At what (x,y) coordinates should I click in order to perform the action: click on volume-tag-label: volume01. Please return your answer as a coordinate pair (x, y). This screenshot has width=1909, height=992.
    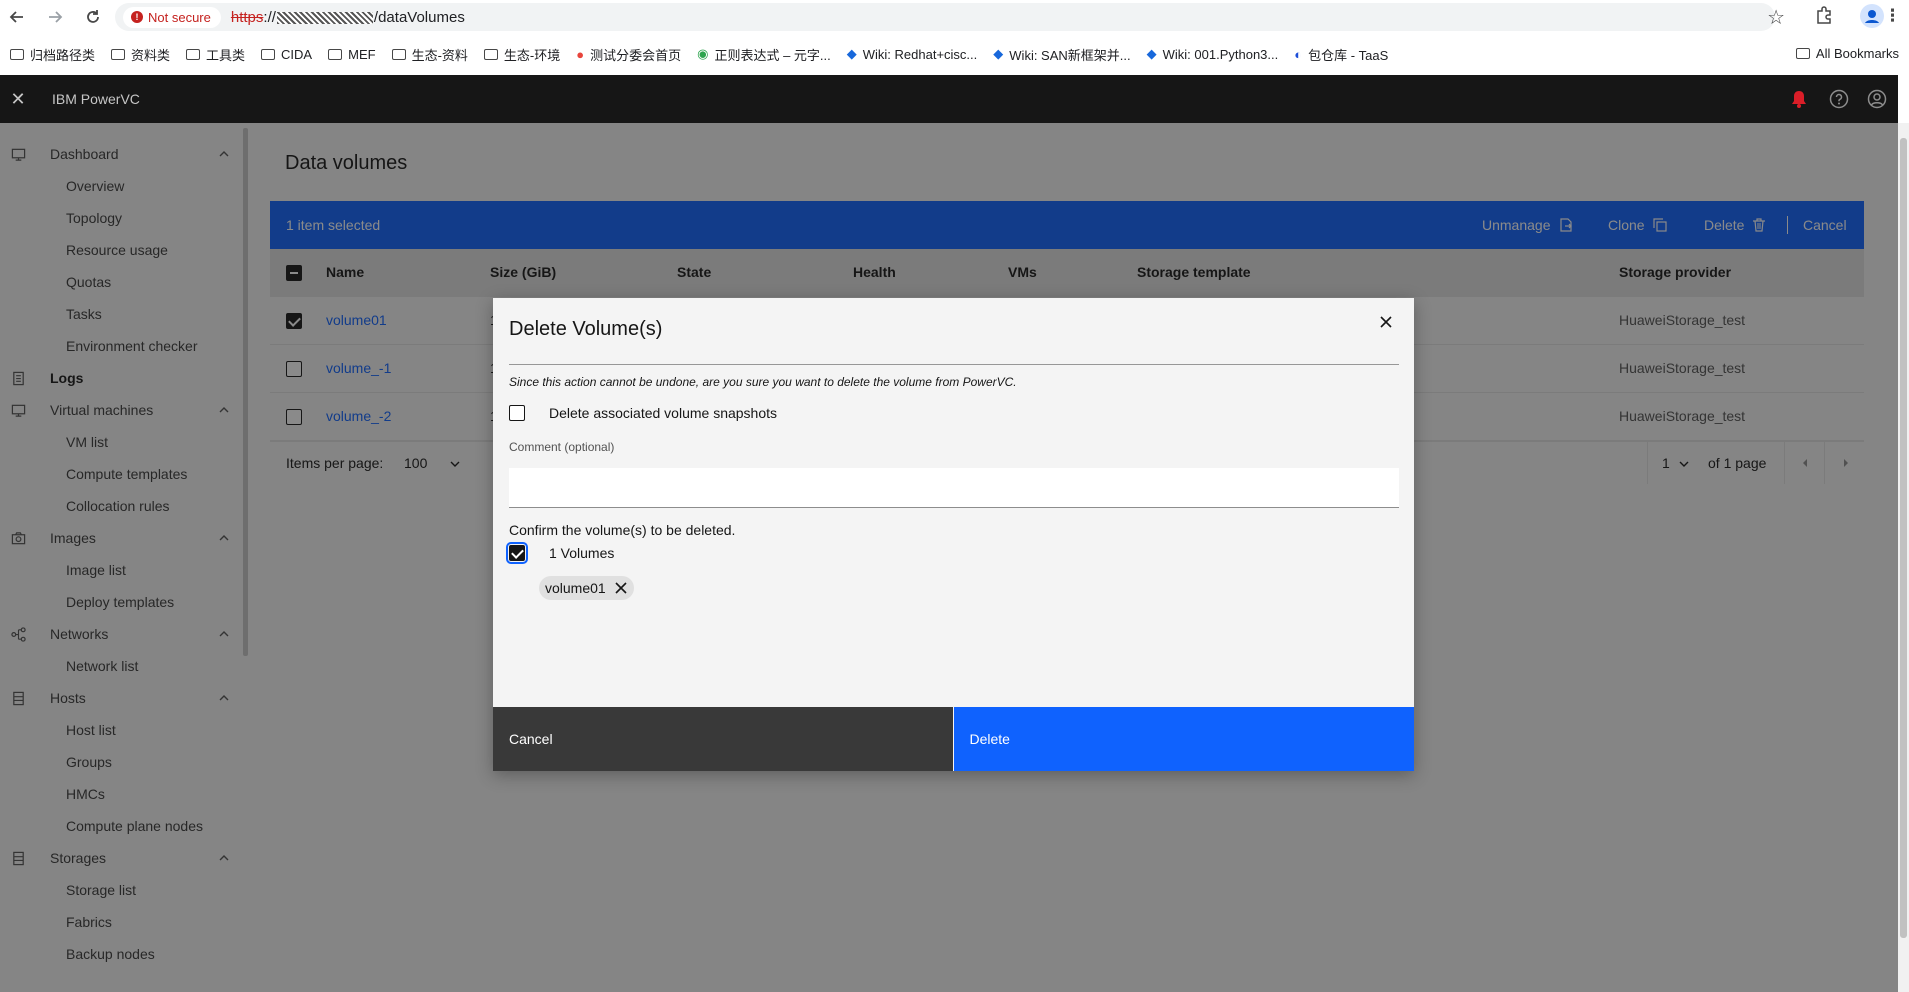
    Looking at the image, I should click on (575, 588).